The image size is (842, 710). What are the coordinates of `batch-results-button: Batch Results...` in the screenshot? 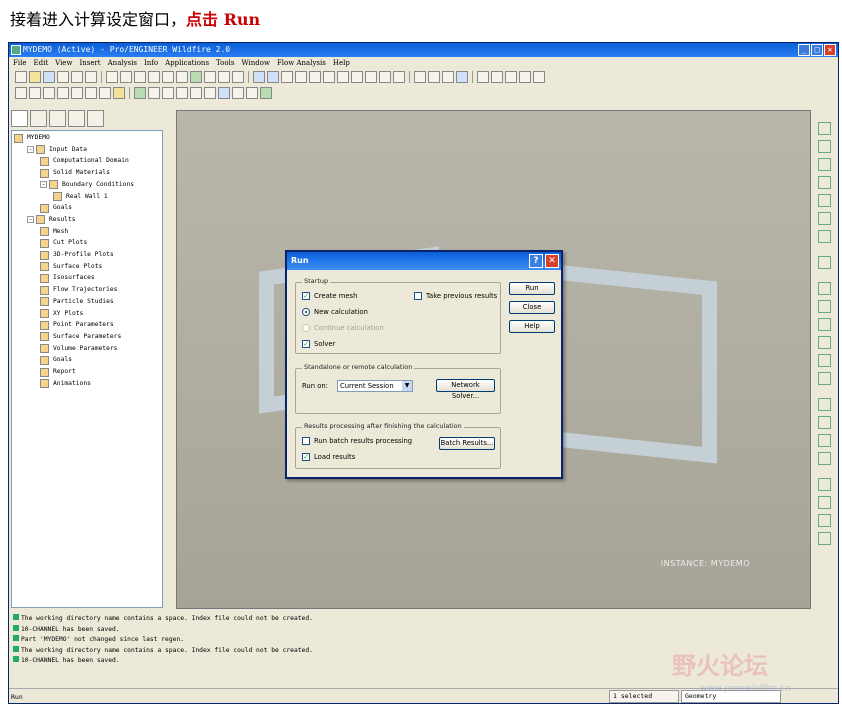 It's located at (467, 443).